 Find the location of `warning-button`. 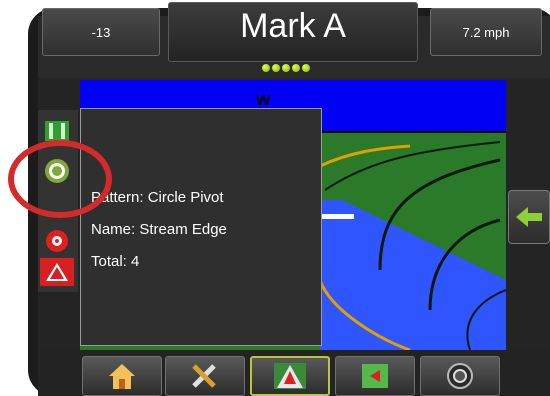

warning-button is located at coordinates (57, 272).